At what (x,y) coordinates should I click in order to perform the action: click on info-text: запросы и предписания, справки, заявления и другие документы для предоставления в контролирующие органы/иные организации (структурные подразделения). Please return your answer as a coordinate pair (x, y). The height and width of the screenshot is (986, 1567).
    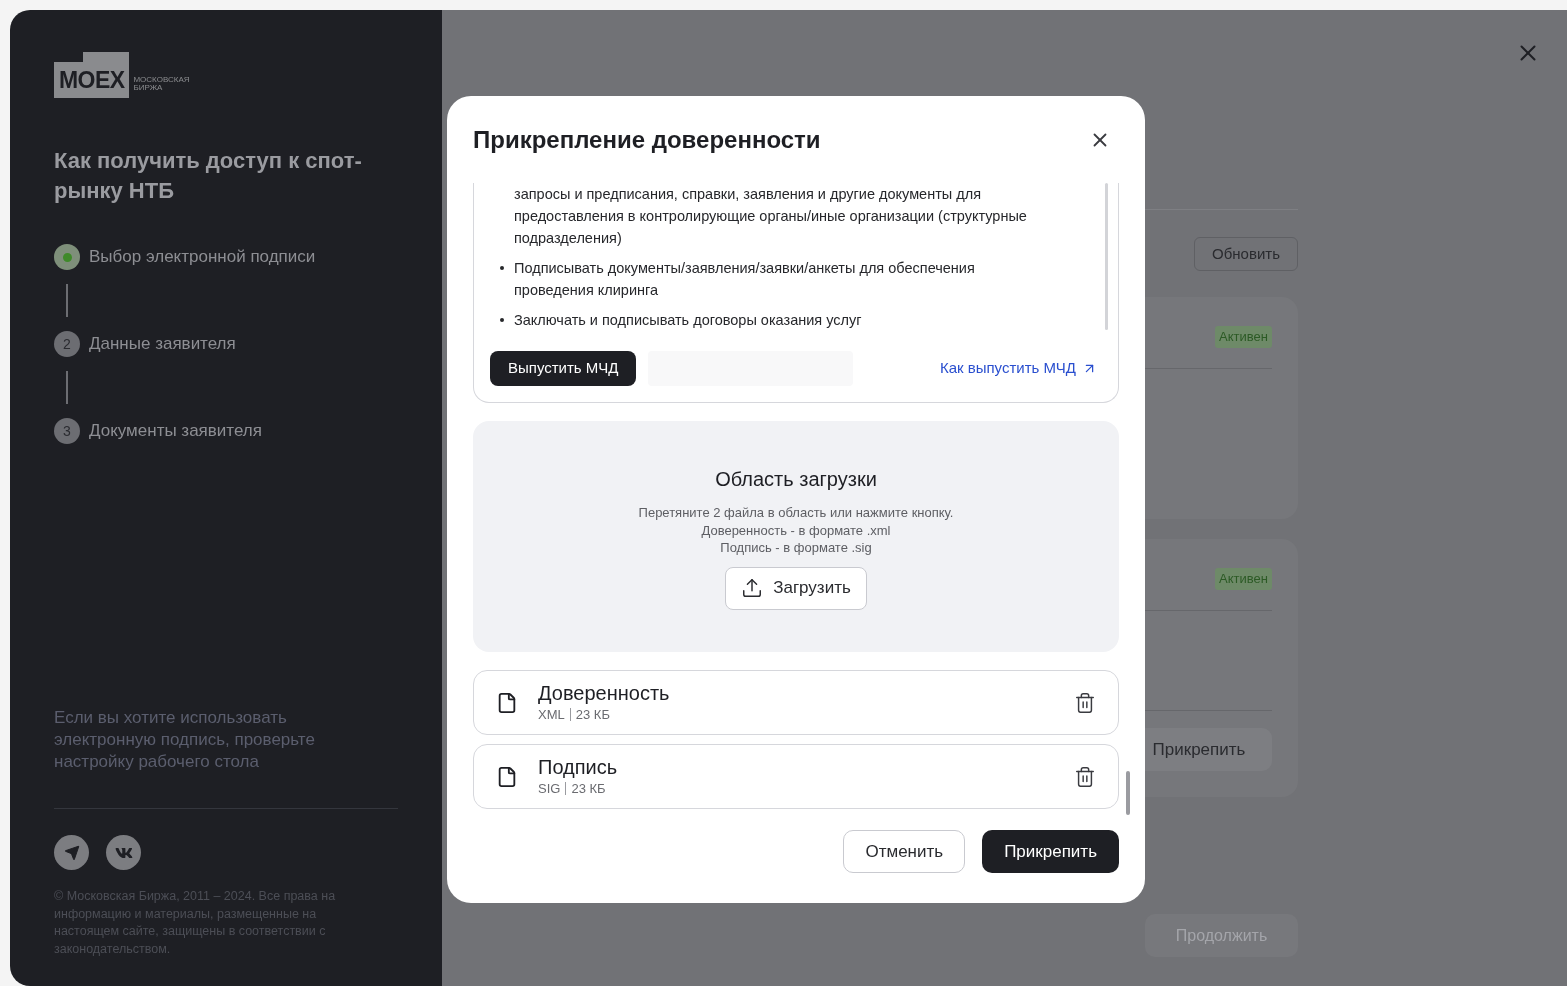
    Looking at the image, I should click on (771, 216).